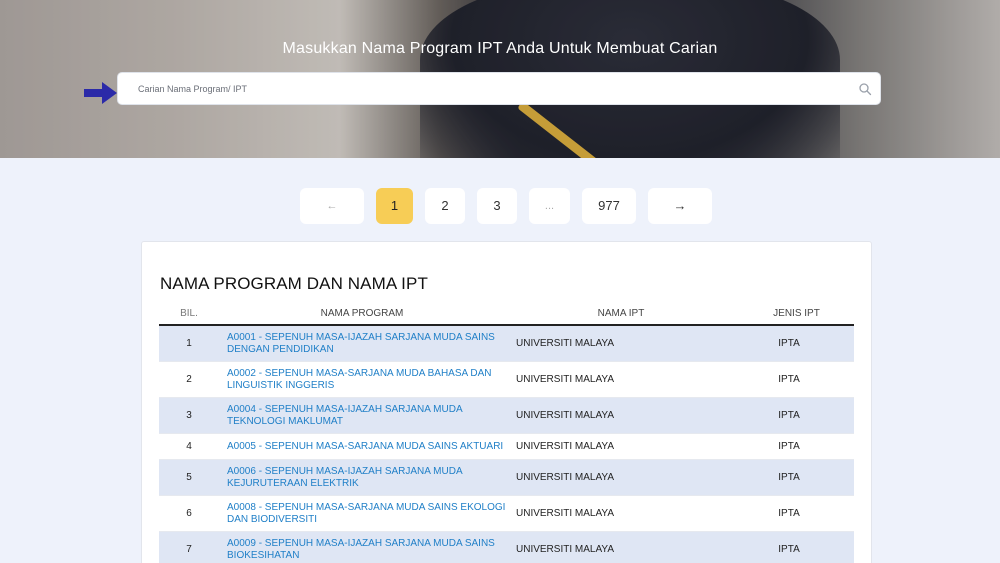  Describe the element at coordinates (865, 89) in the screenshot. I see `search-icon` at that location.